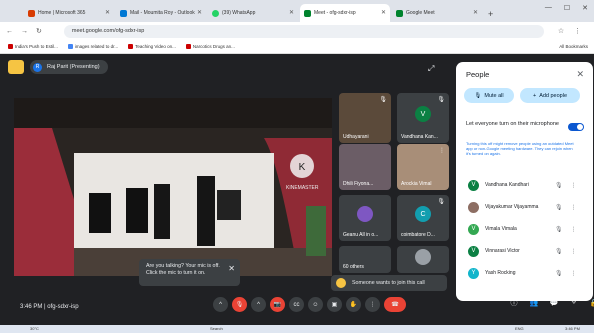 The image size is (594, 333). Describe the element at coordinates (490, 14) in the screenshot. I see `new-tab-button: +` at that location.